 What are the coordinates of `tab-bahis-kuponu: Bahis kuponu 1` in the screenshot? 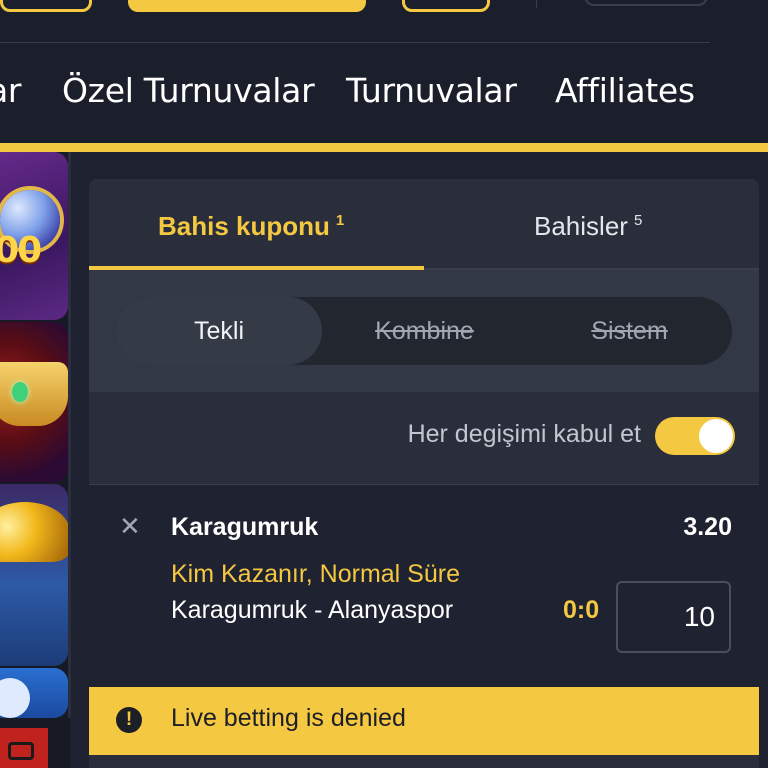 It's located at (251, 223).